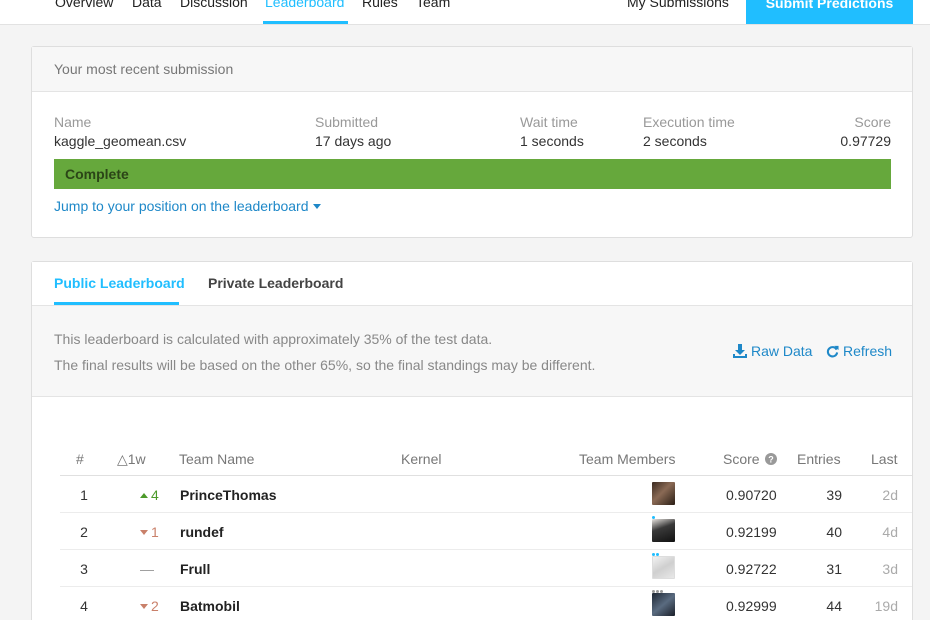 Image resolution: width=930 pixels, height=620 pixels. I want to click on leaderboard-tabs: Public Leaderboard Private Leaderboard, so click(472, 284).